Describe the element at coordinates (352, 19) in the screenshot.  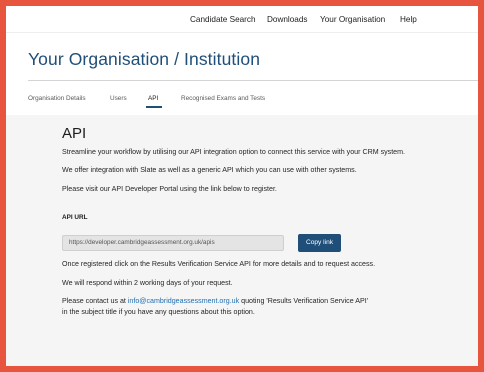
I see `nav-your-organisation: Your Organisation` at that location.